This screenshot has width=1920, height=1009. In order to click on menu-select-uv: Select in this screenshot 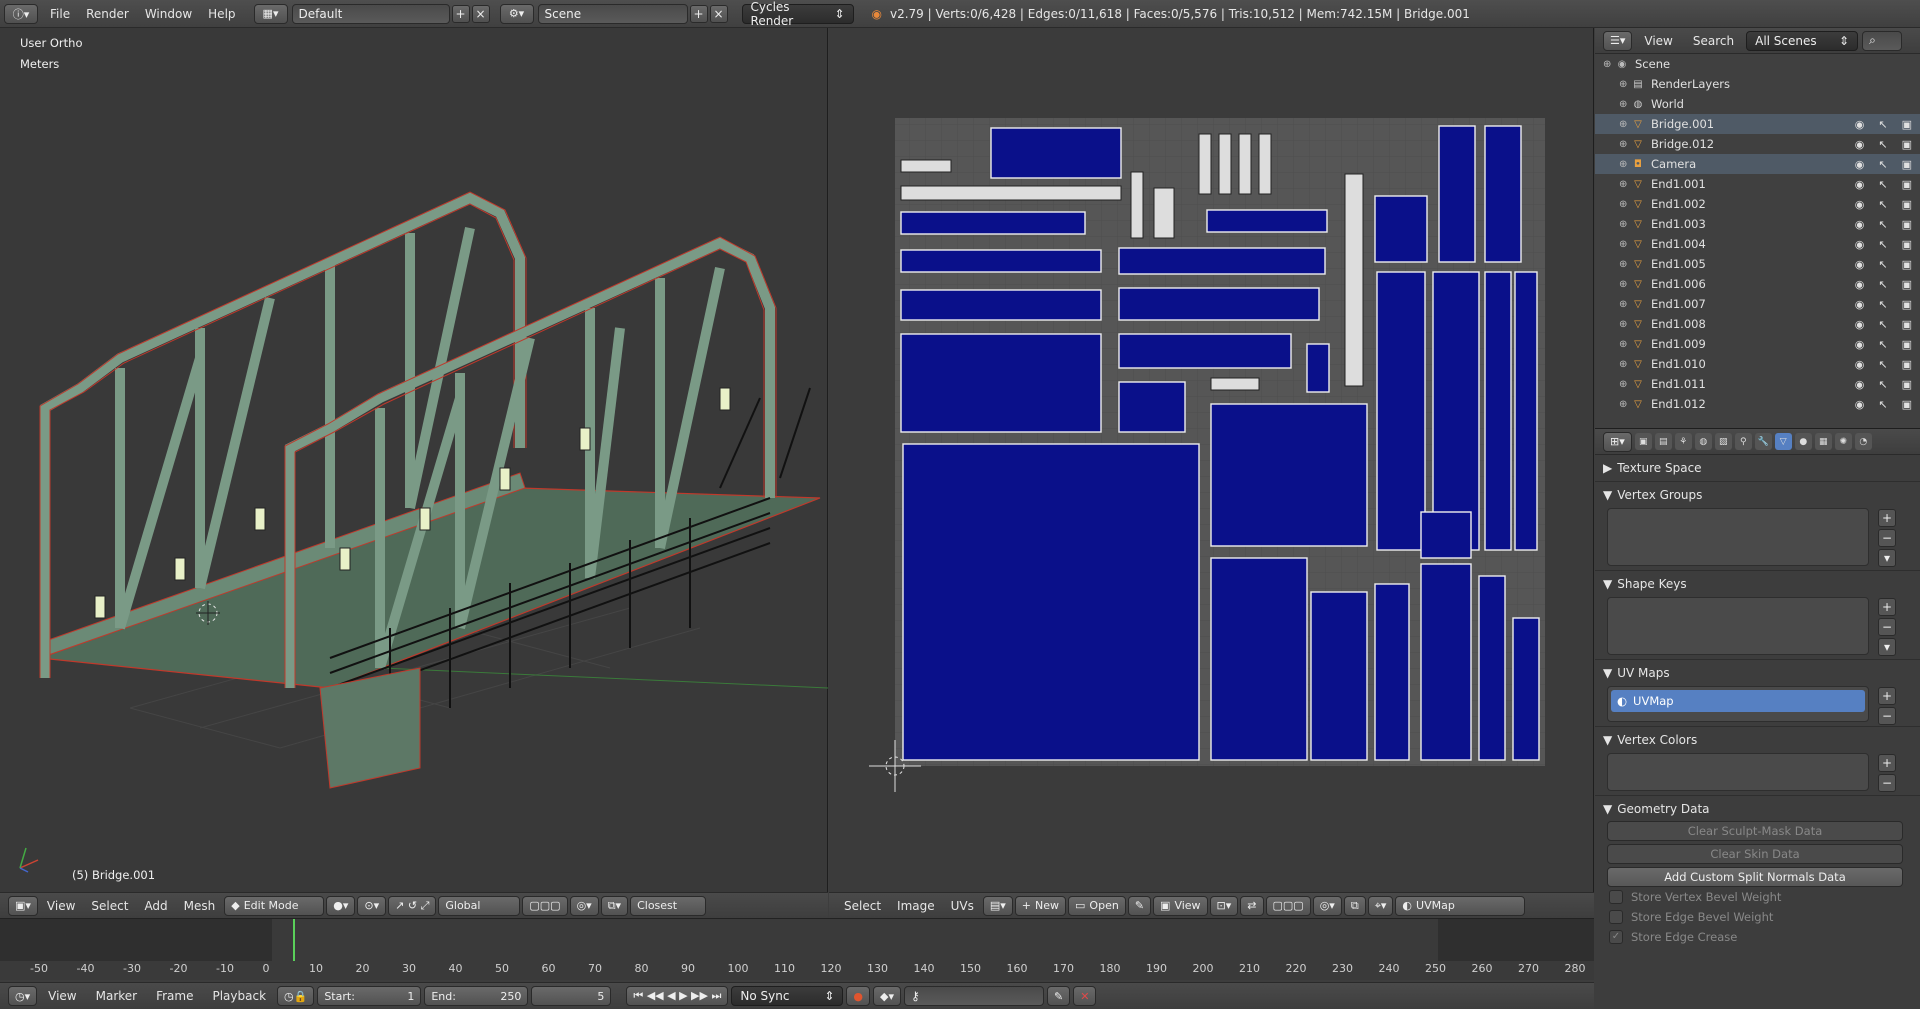, I will do `click(862, 906)`.